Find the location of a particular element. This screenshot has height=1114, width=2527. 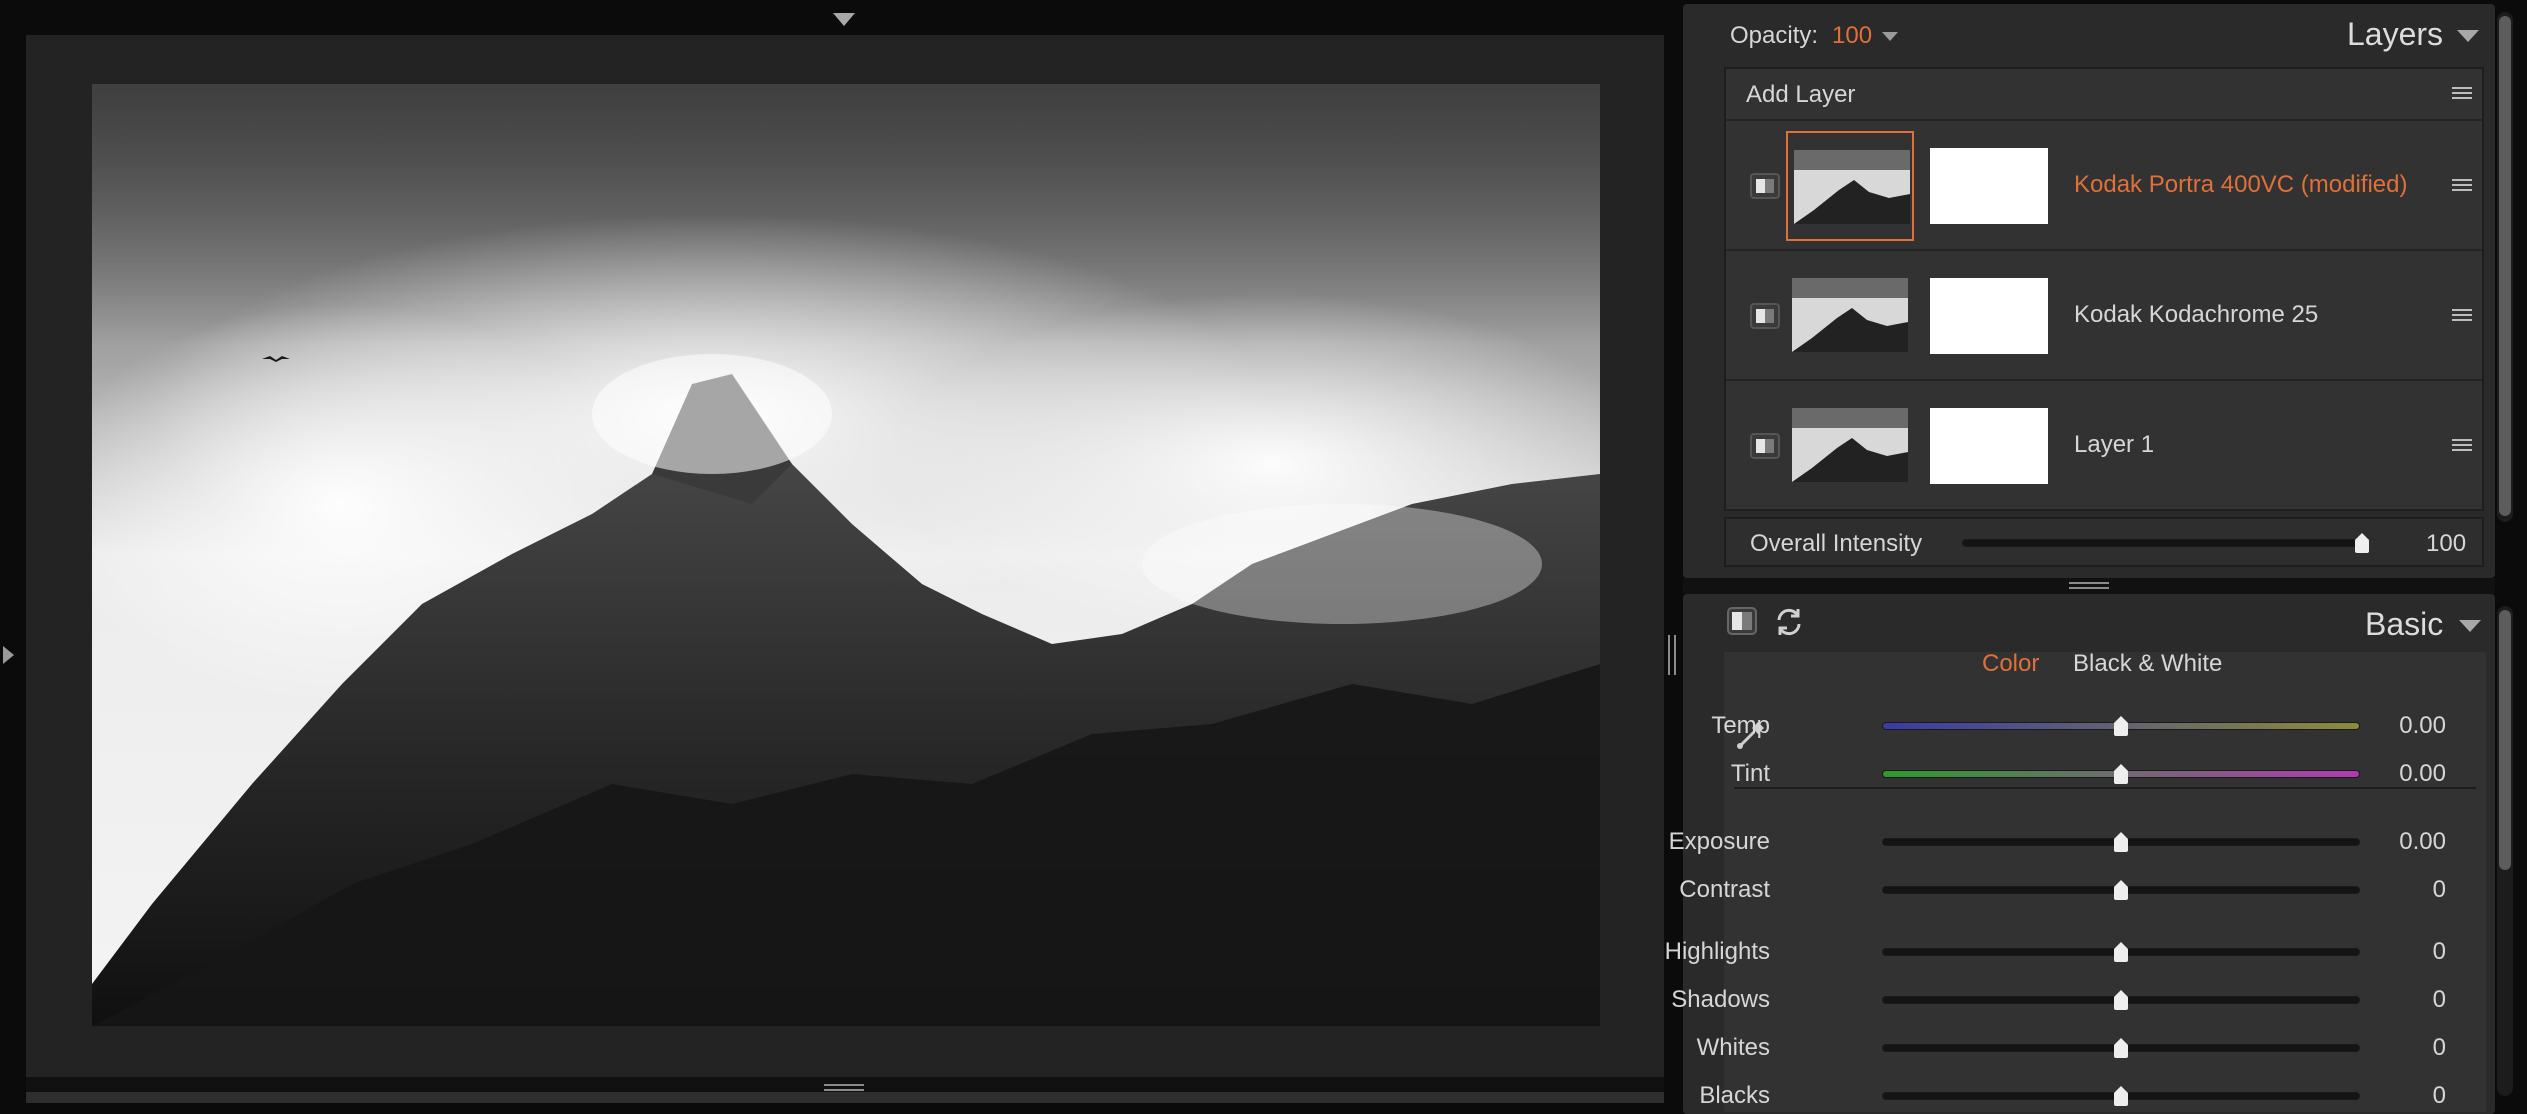

adjustment-label: Exposure is located at coordinates (1719, 841).